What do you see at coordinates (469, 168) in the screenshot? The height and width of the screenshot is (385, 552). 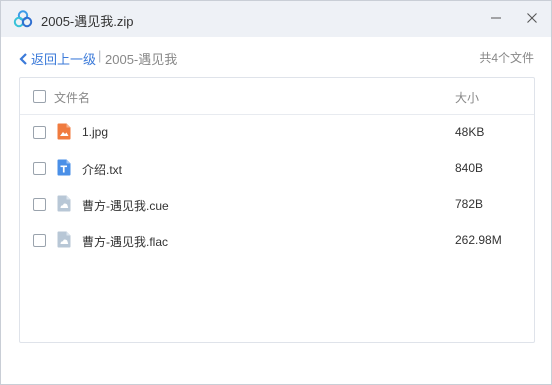 I see `file-size: 840B` at bounding box center [469, 168].